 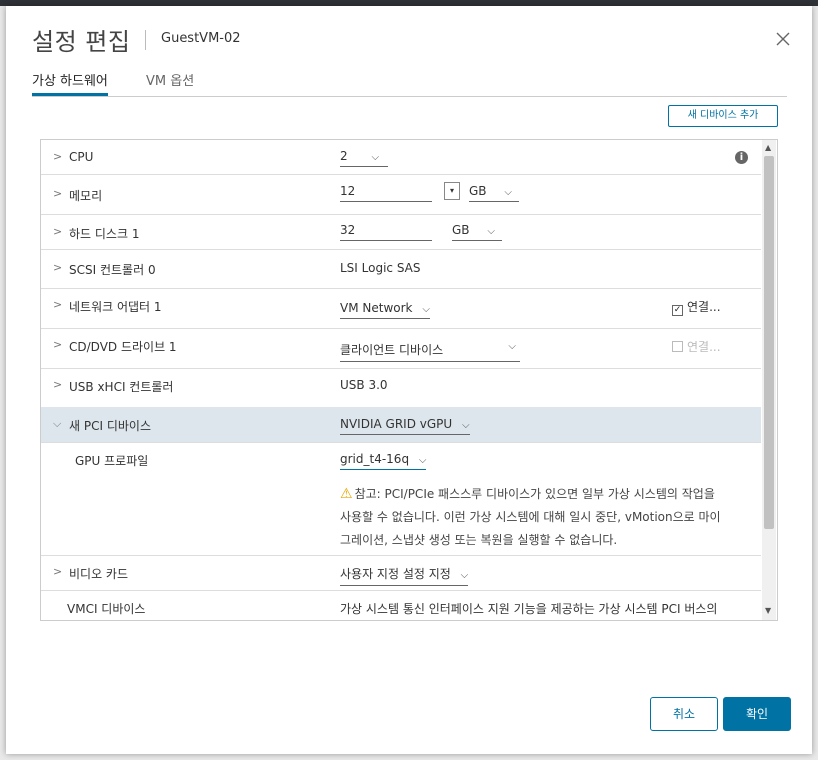 I want to click on add-new-device-button: 새 디바이스 추가, so click(x=723, y=116).